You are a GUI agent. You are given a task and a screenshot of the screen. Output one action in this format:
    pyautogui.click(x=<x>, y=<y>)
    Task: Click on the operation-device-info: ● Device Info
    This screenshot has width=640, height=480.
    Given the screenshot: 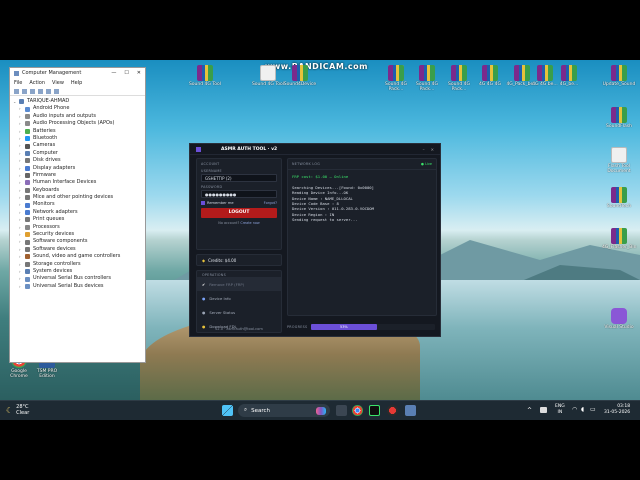 What is the action you would take?
    pyautogui.click(x=239, y=298)
    